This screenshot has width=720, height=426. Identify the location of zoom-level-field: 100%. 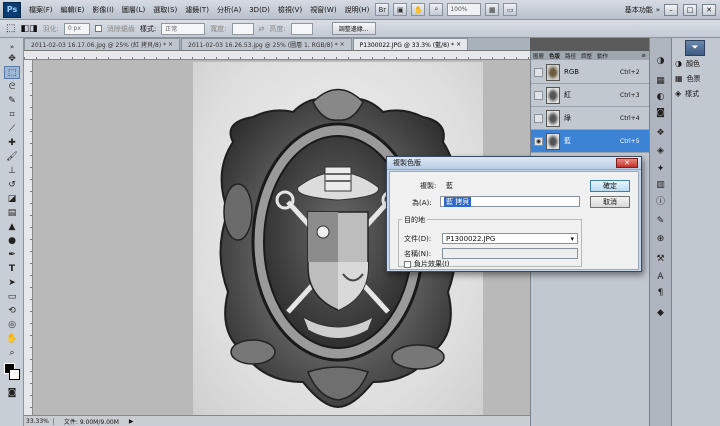
(464, 9).